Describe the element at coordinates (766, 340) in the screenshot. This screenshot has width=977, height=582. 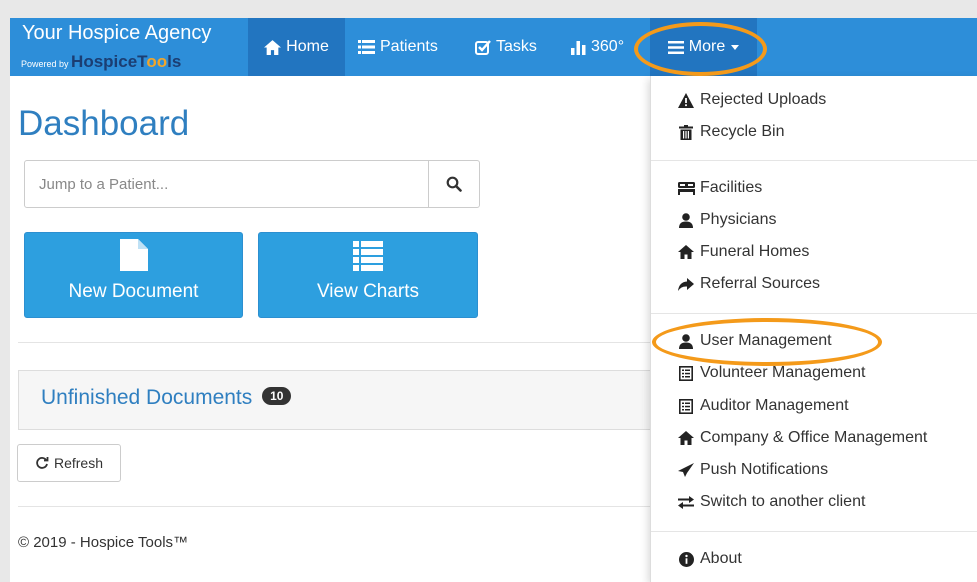
I see `menu-item-label: User Management` at that location.